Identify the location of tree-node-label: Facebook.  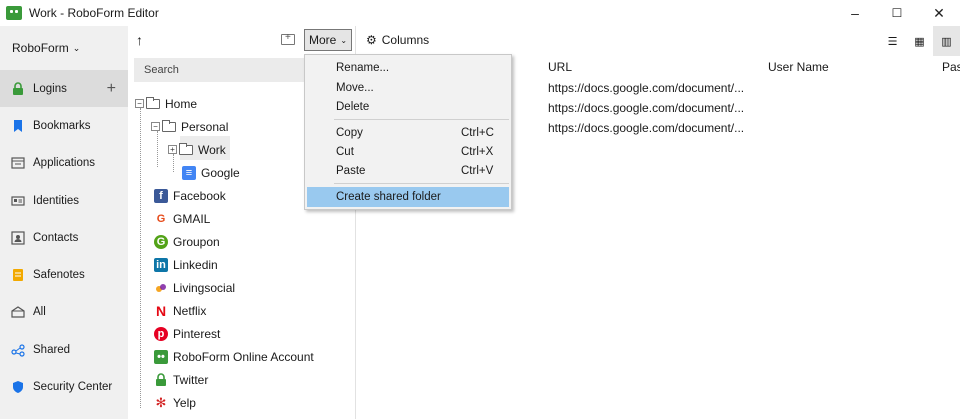
(199, 195).